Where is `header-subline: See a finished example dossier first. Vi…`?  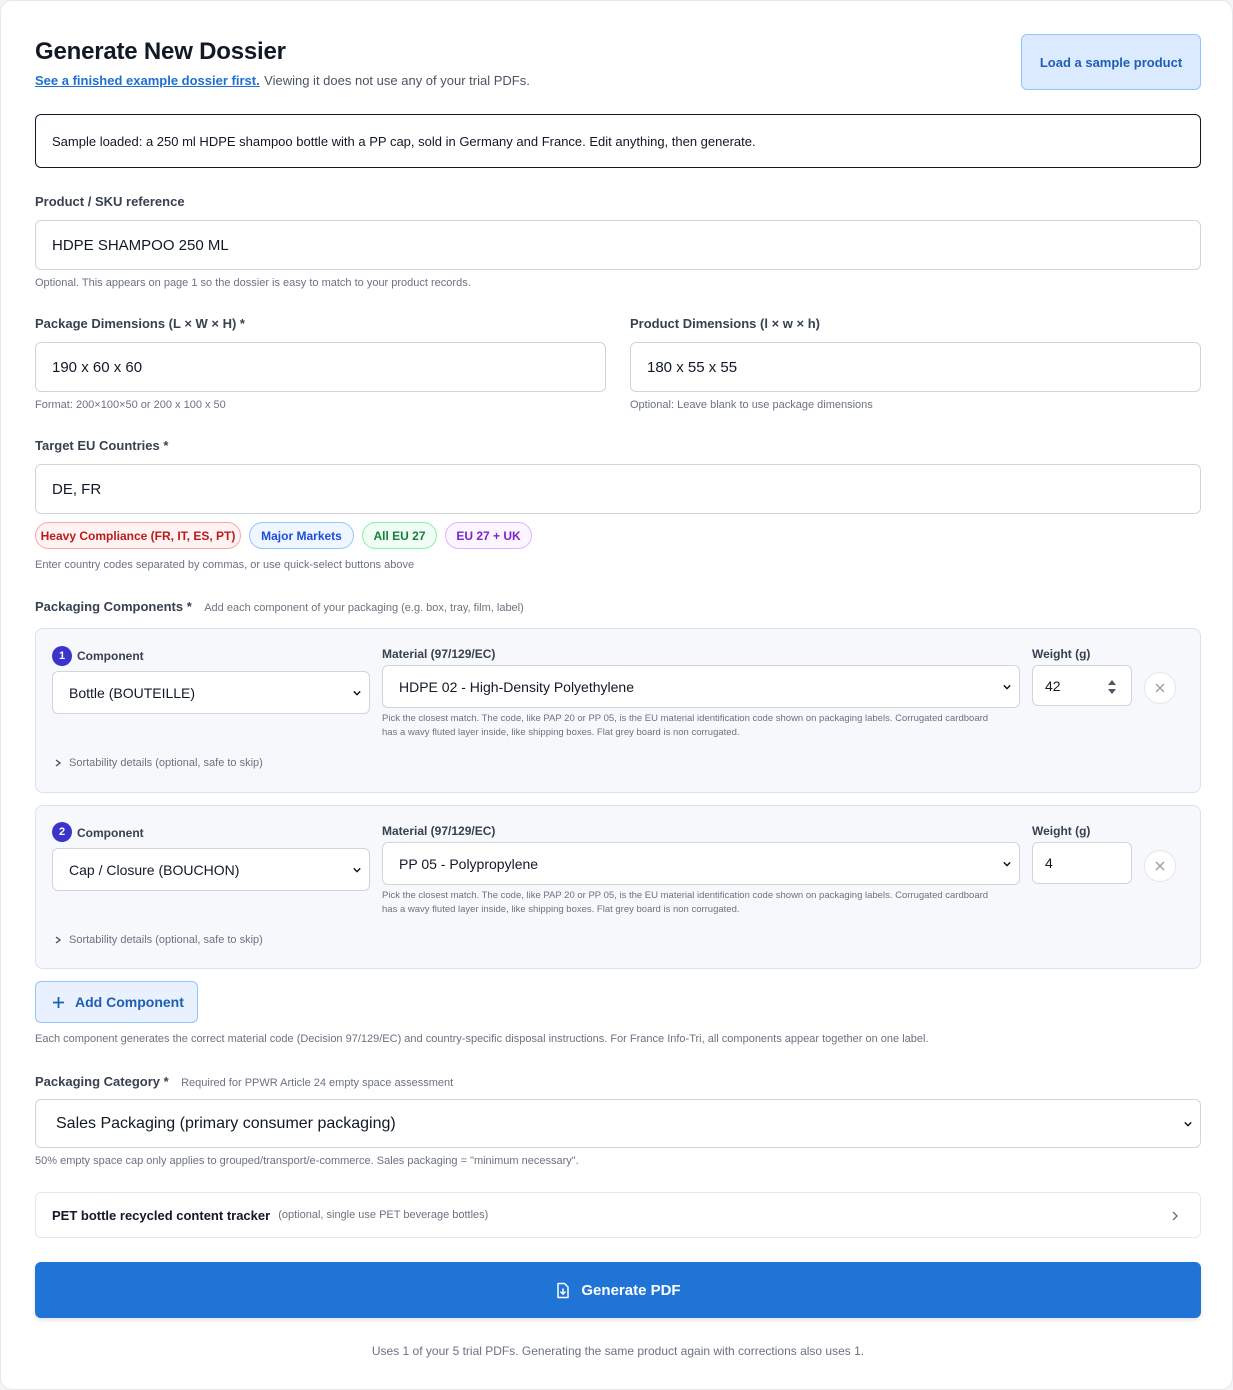 header-subline: See a finished example dossier first. Vi… is located at coordinates (282, 81).